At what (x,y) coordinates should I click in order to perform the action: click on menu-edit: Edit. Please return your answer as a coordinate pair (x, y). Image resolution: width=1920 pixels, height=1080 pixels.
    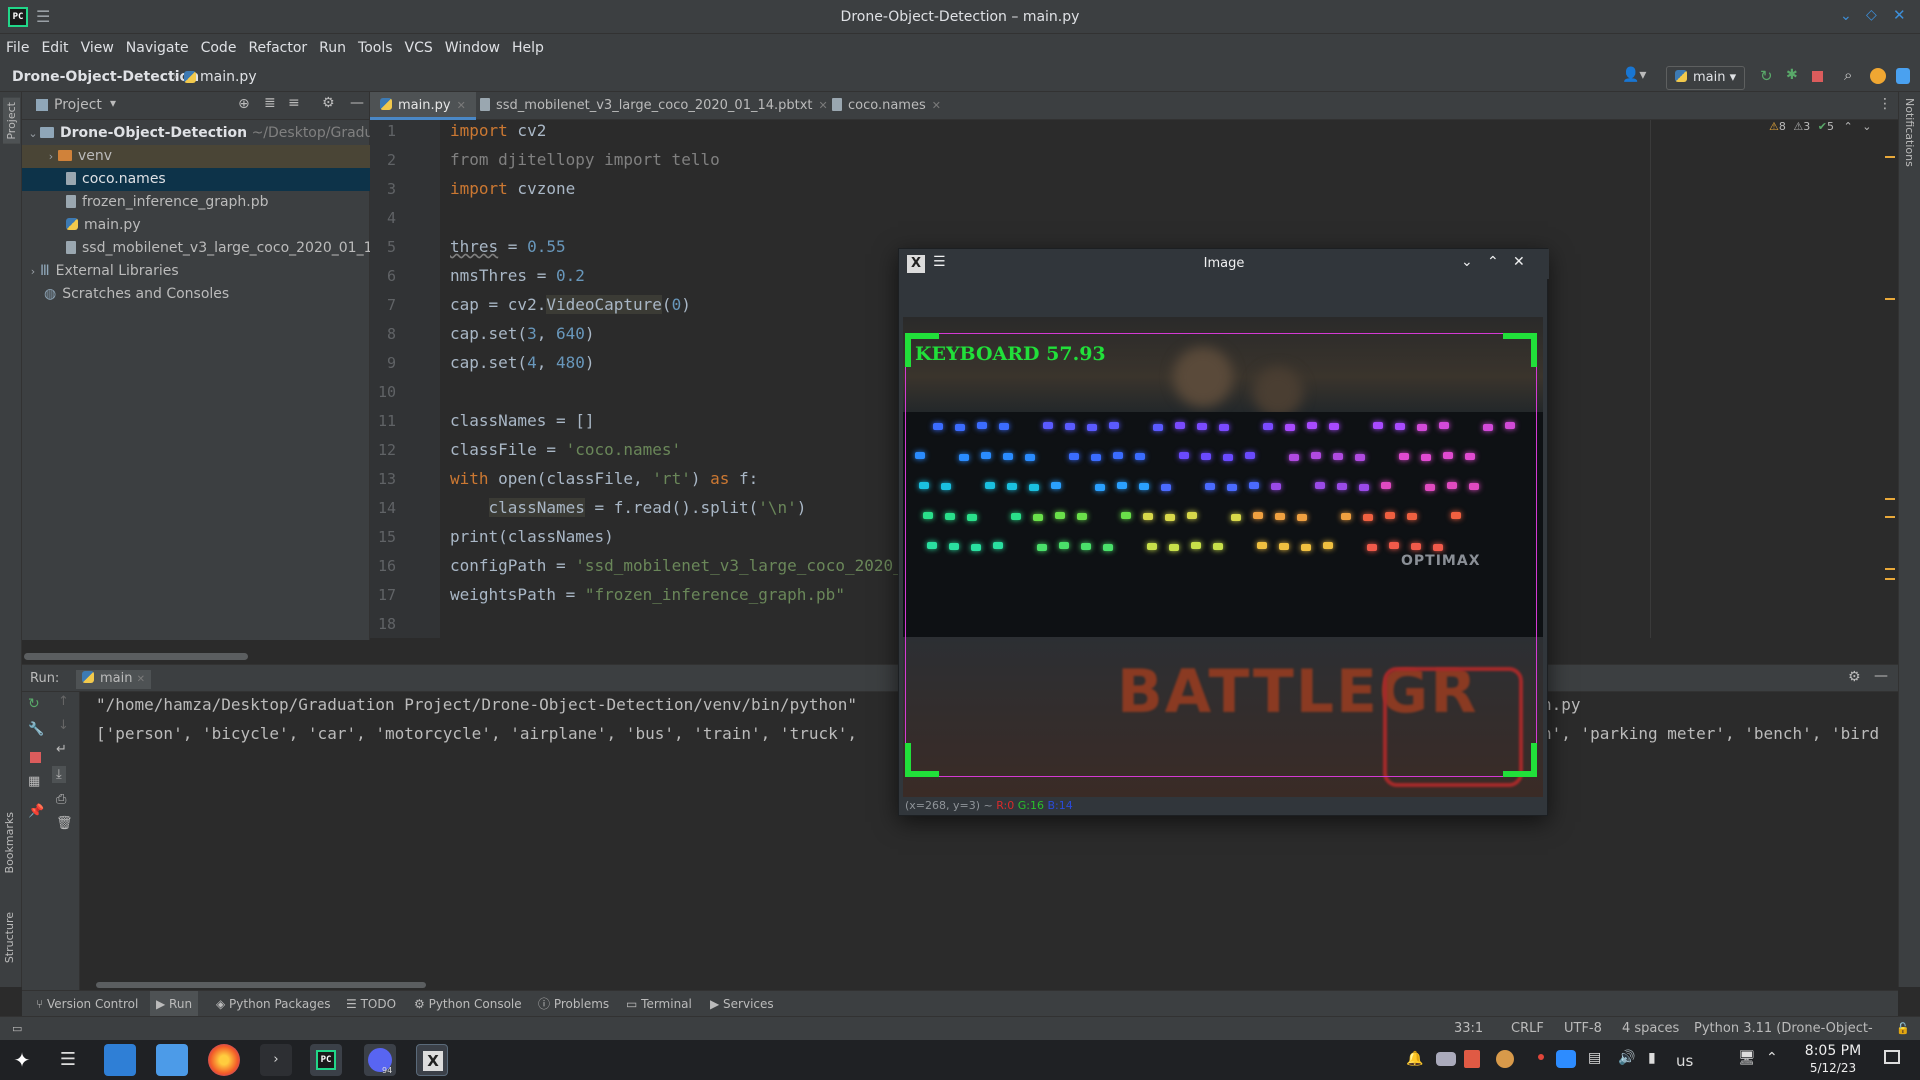
    Looking at the image, I should click on (54, 48).